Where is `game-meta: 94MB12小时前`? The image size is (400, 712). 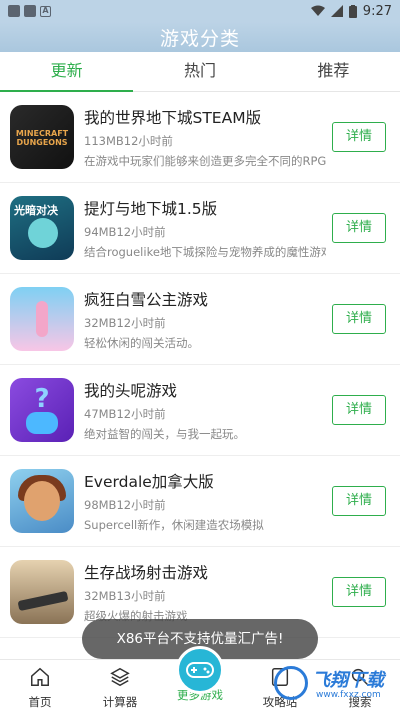
game-meta: 94MB12小时前 is located at coordinates (125, 231).